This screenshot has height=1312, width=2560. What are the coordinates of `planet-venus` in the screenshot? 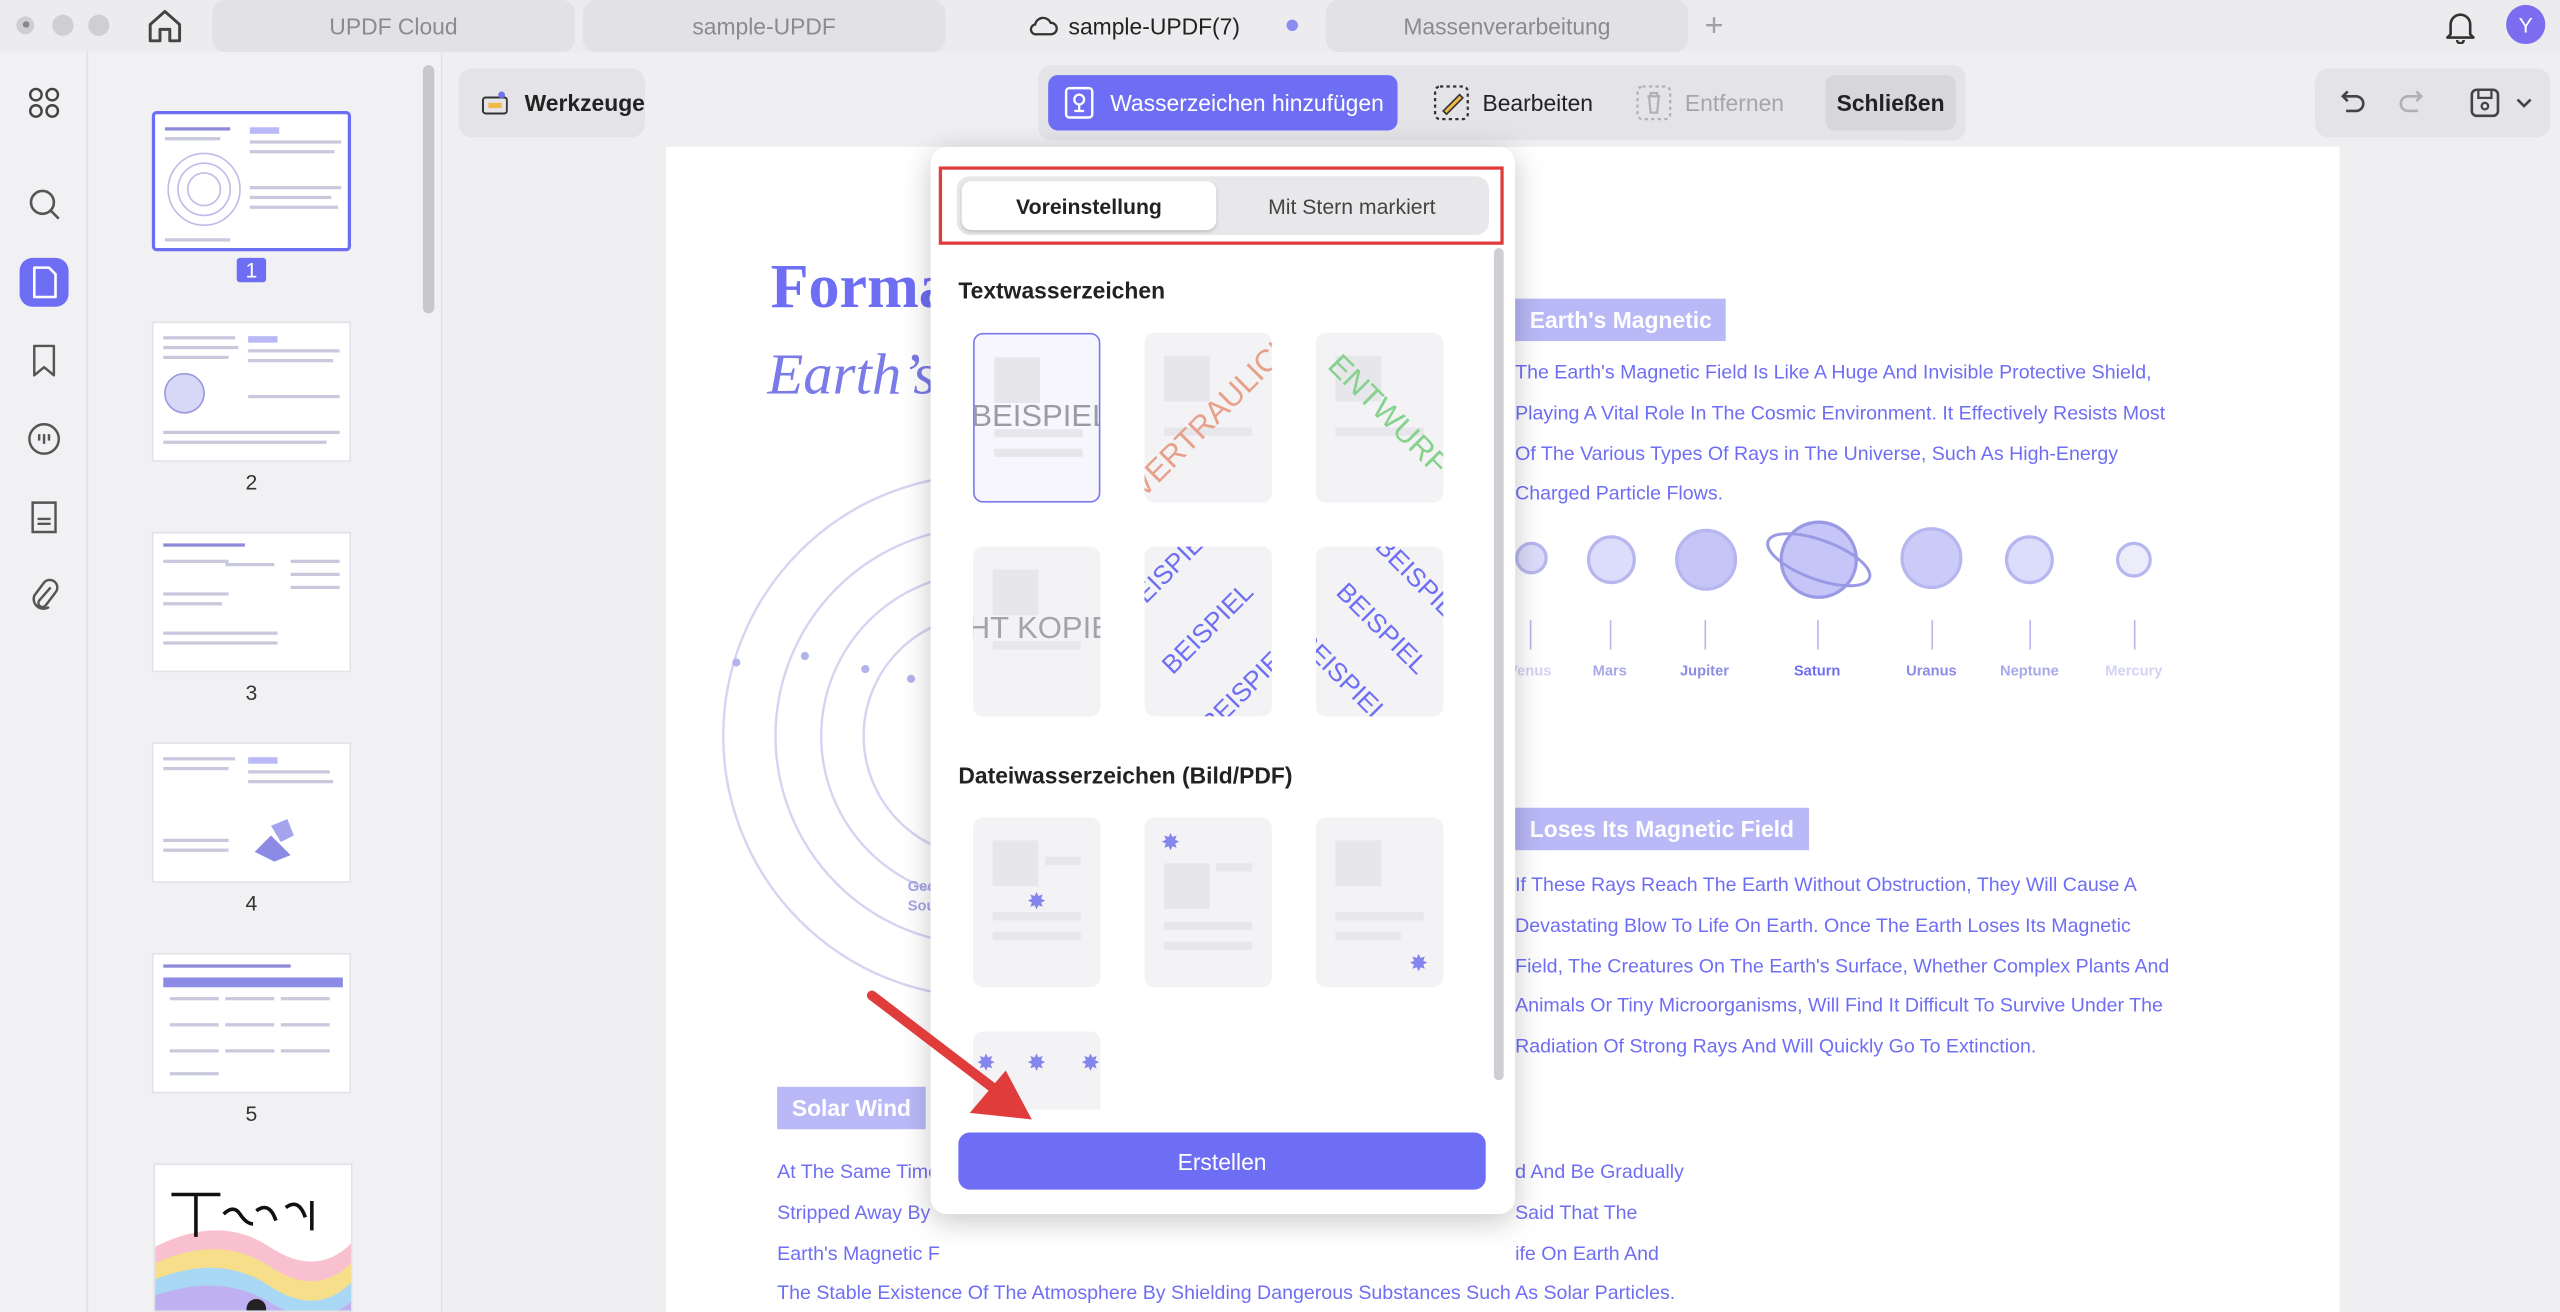 It's located at (1531, 558).